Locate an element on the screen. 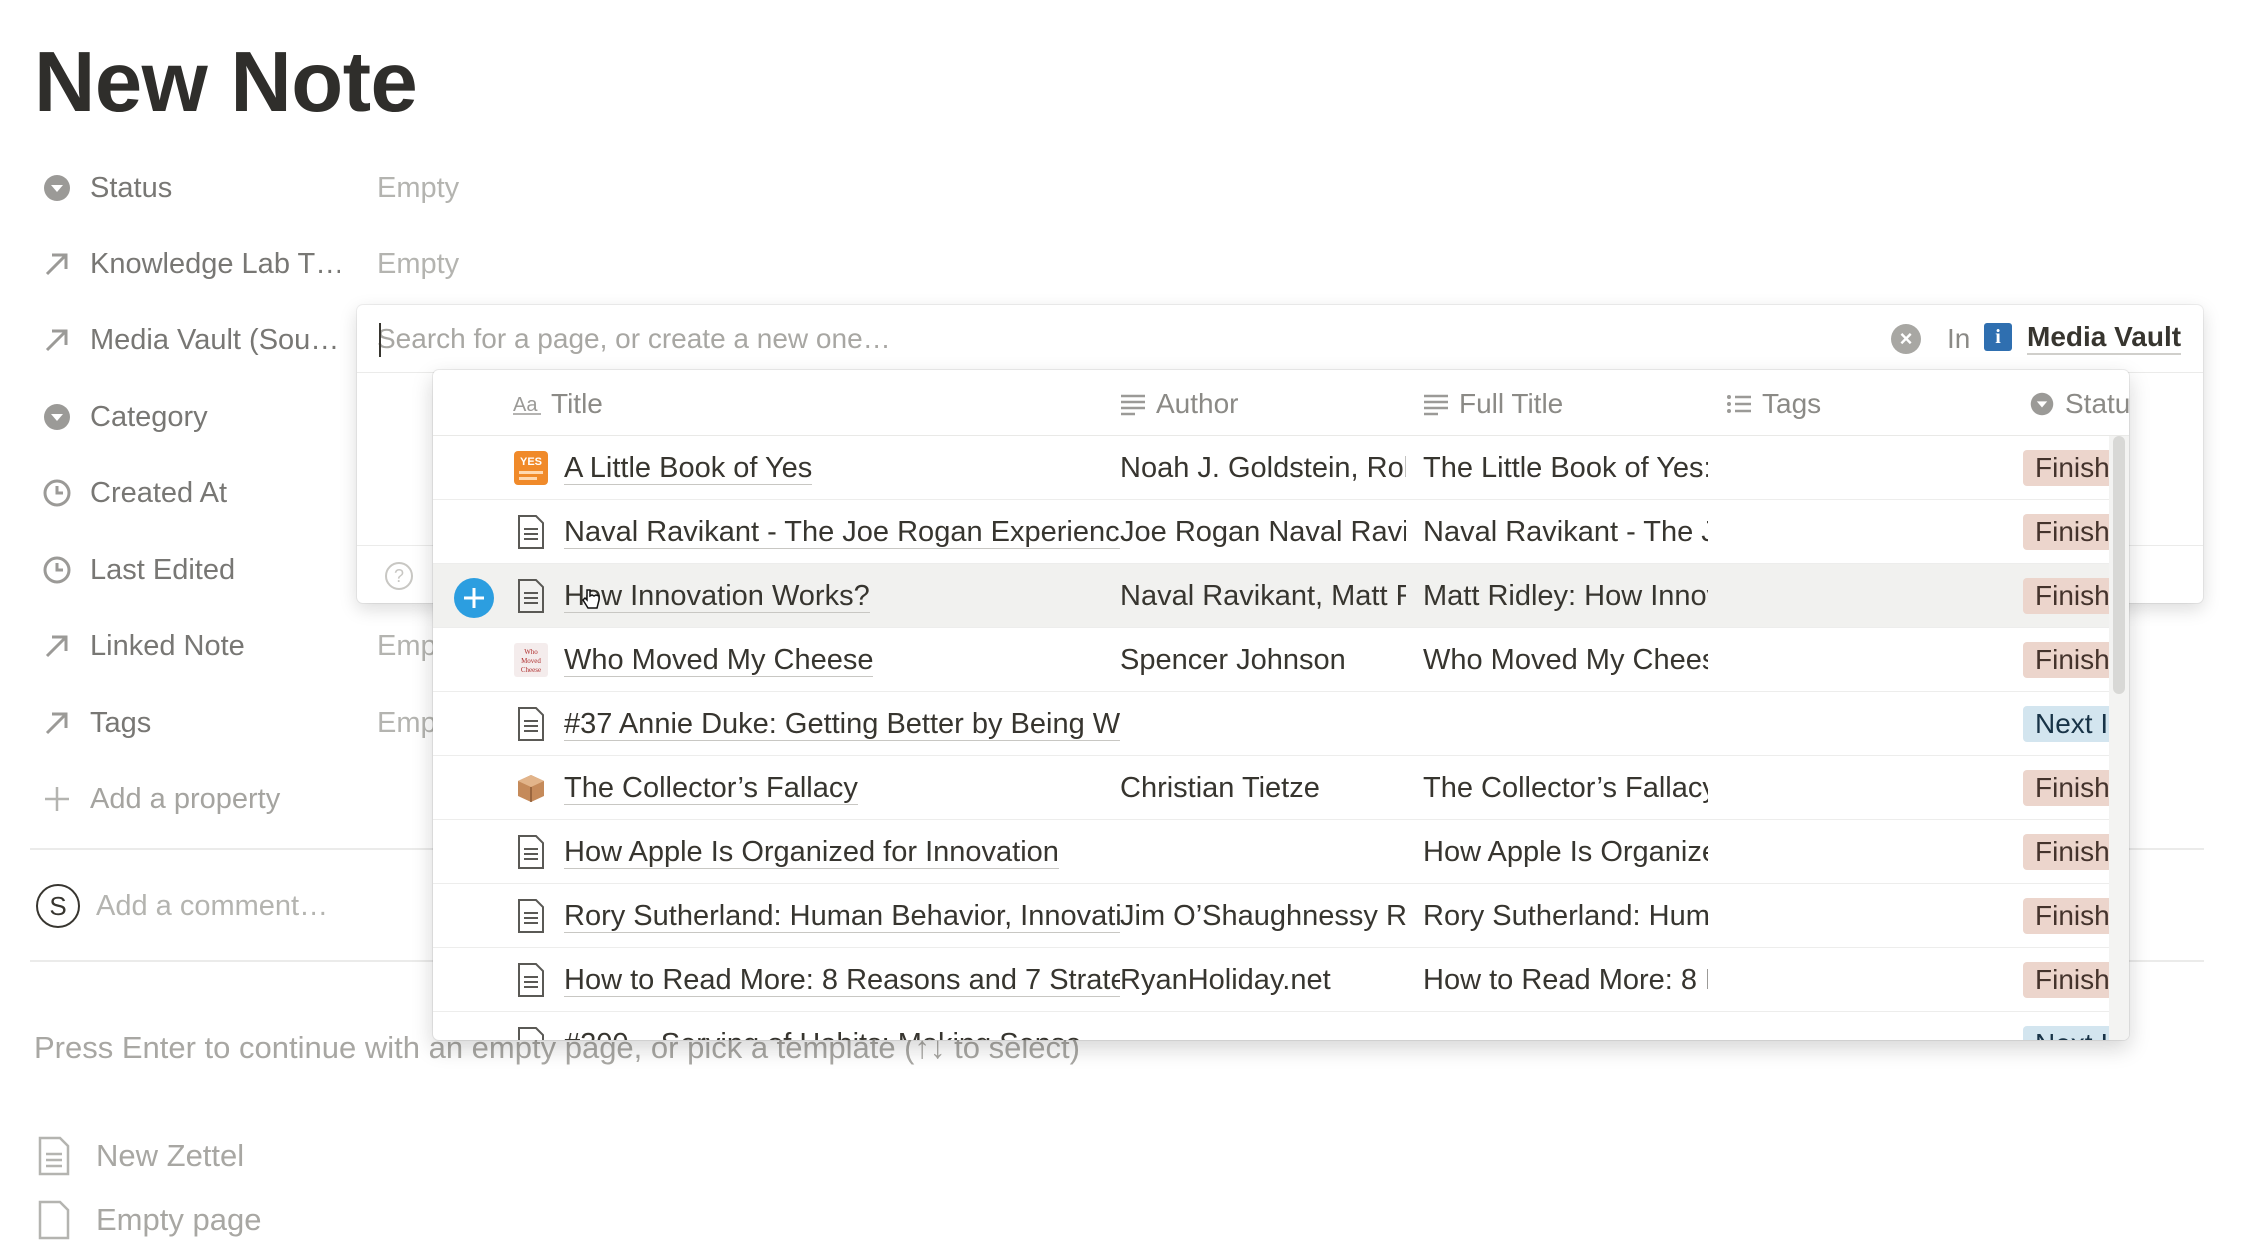  clock-icon is located at coordinates (57, 493).